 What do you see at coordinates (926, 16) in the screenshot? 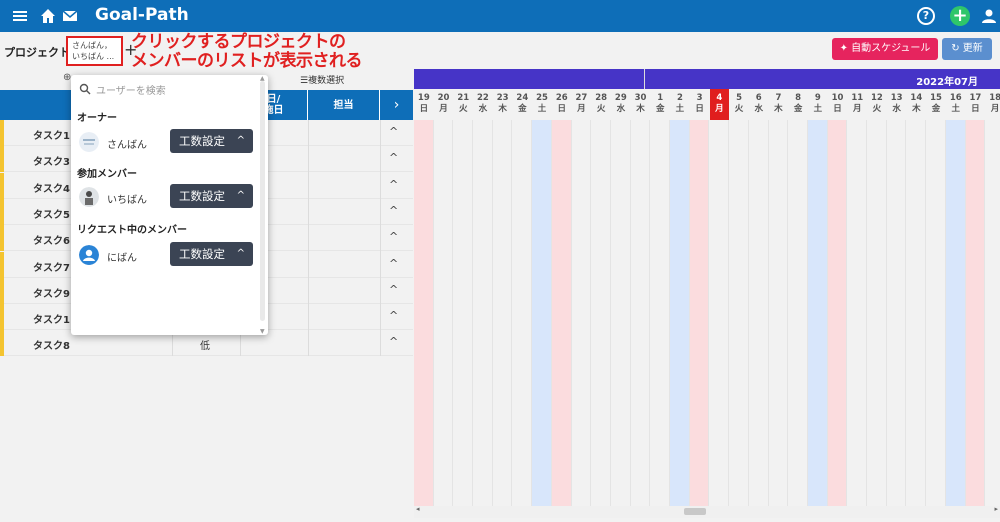
I see `help-icon: ?` at bounding box center [926, 16].